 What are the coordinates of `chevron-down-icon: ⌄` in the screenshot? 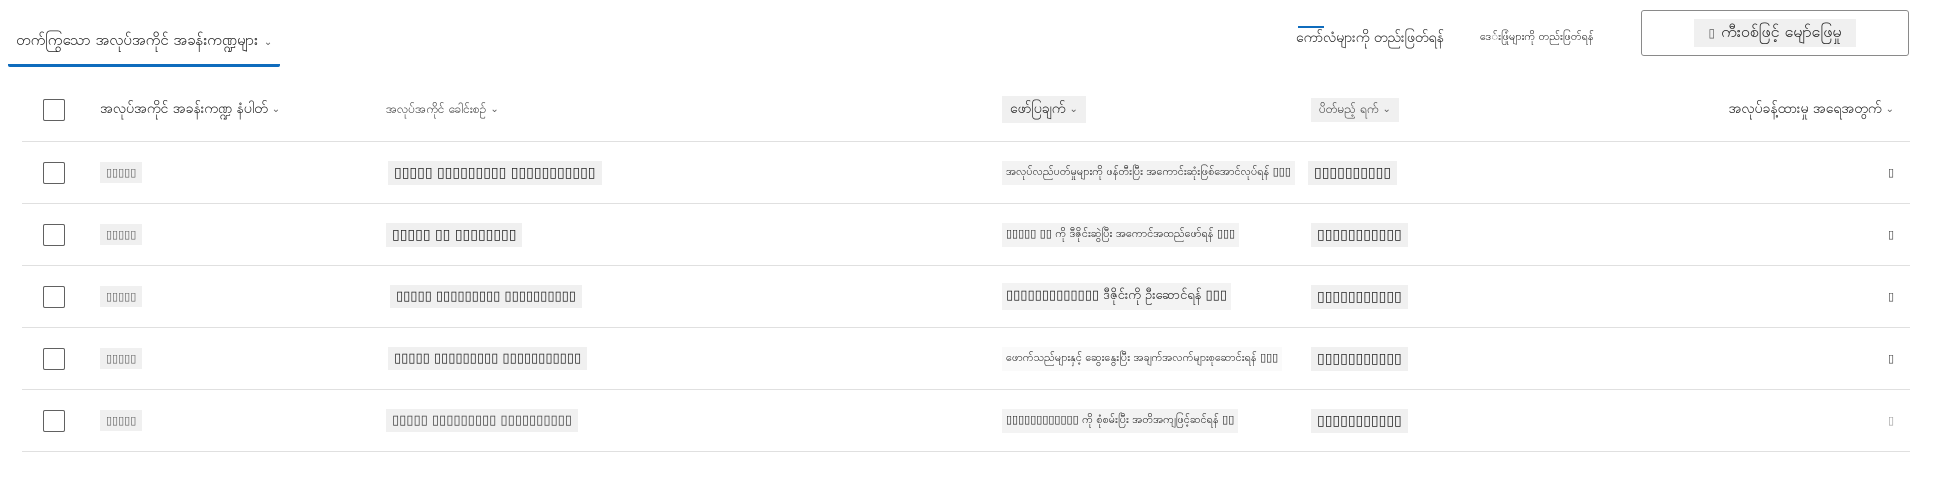 It's located at (268, 42).